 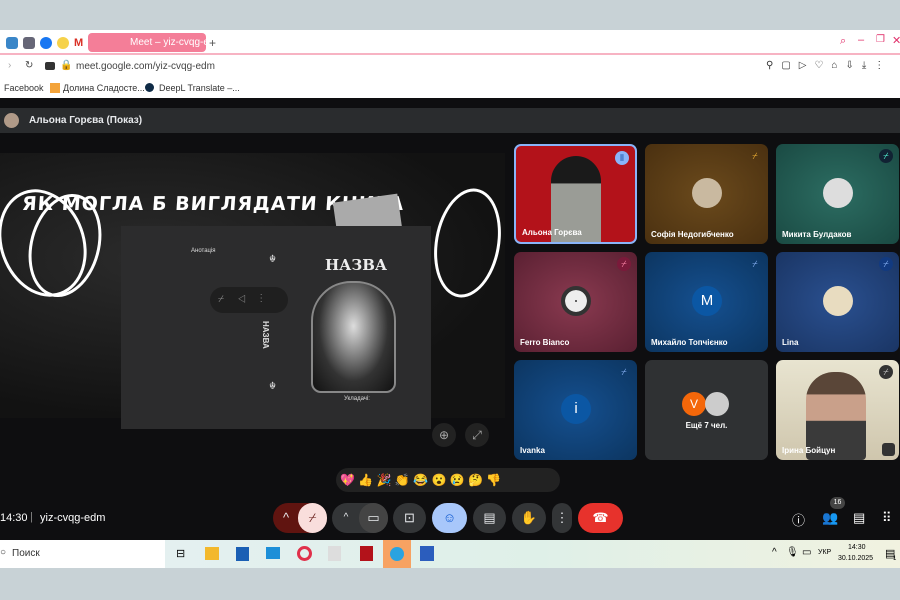 I want to click on bookmark-facebook: Facebook, so click(x=24, y=88).